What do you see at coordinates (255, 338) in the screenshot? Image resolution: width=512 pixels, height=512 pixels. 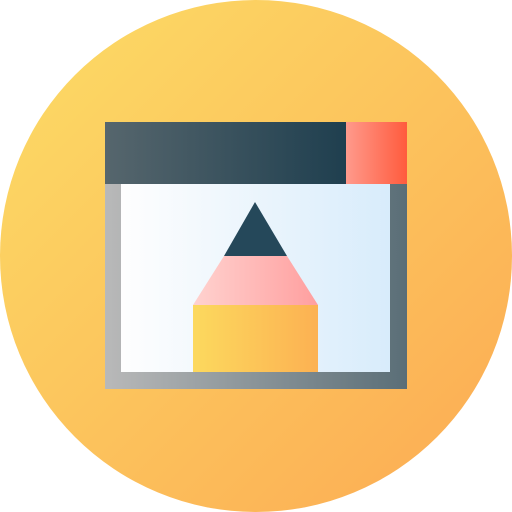 I see `pencil-body` at bounding box center [255, 338].